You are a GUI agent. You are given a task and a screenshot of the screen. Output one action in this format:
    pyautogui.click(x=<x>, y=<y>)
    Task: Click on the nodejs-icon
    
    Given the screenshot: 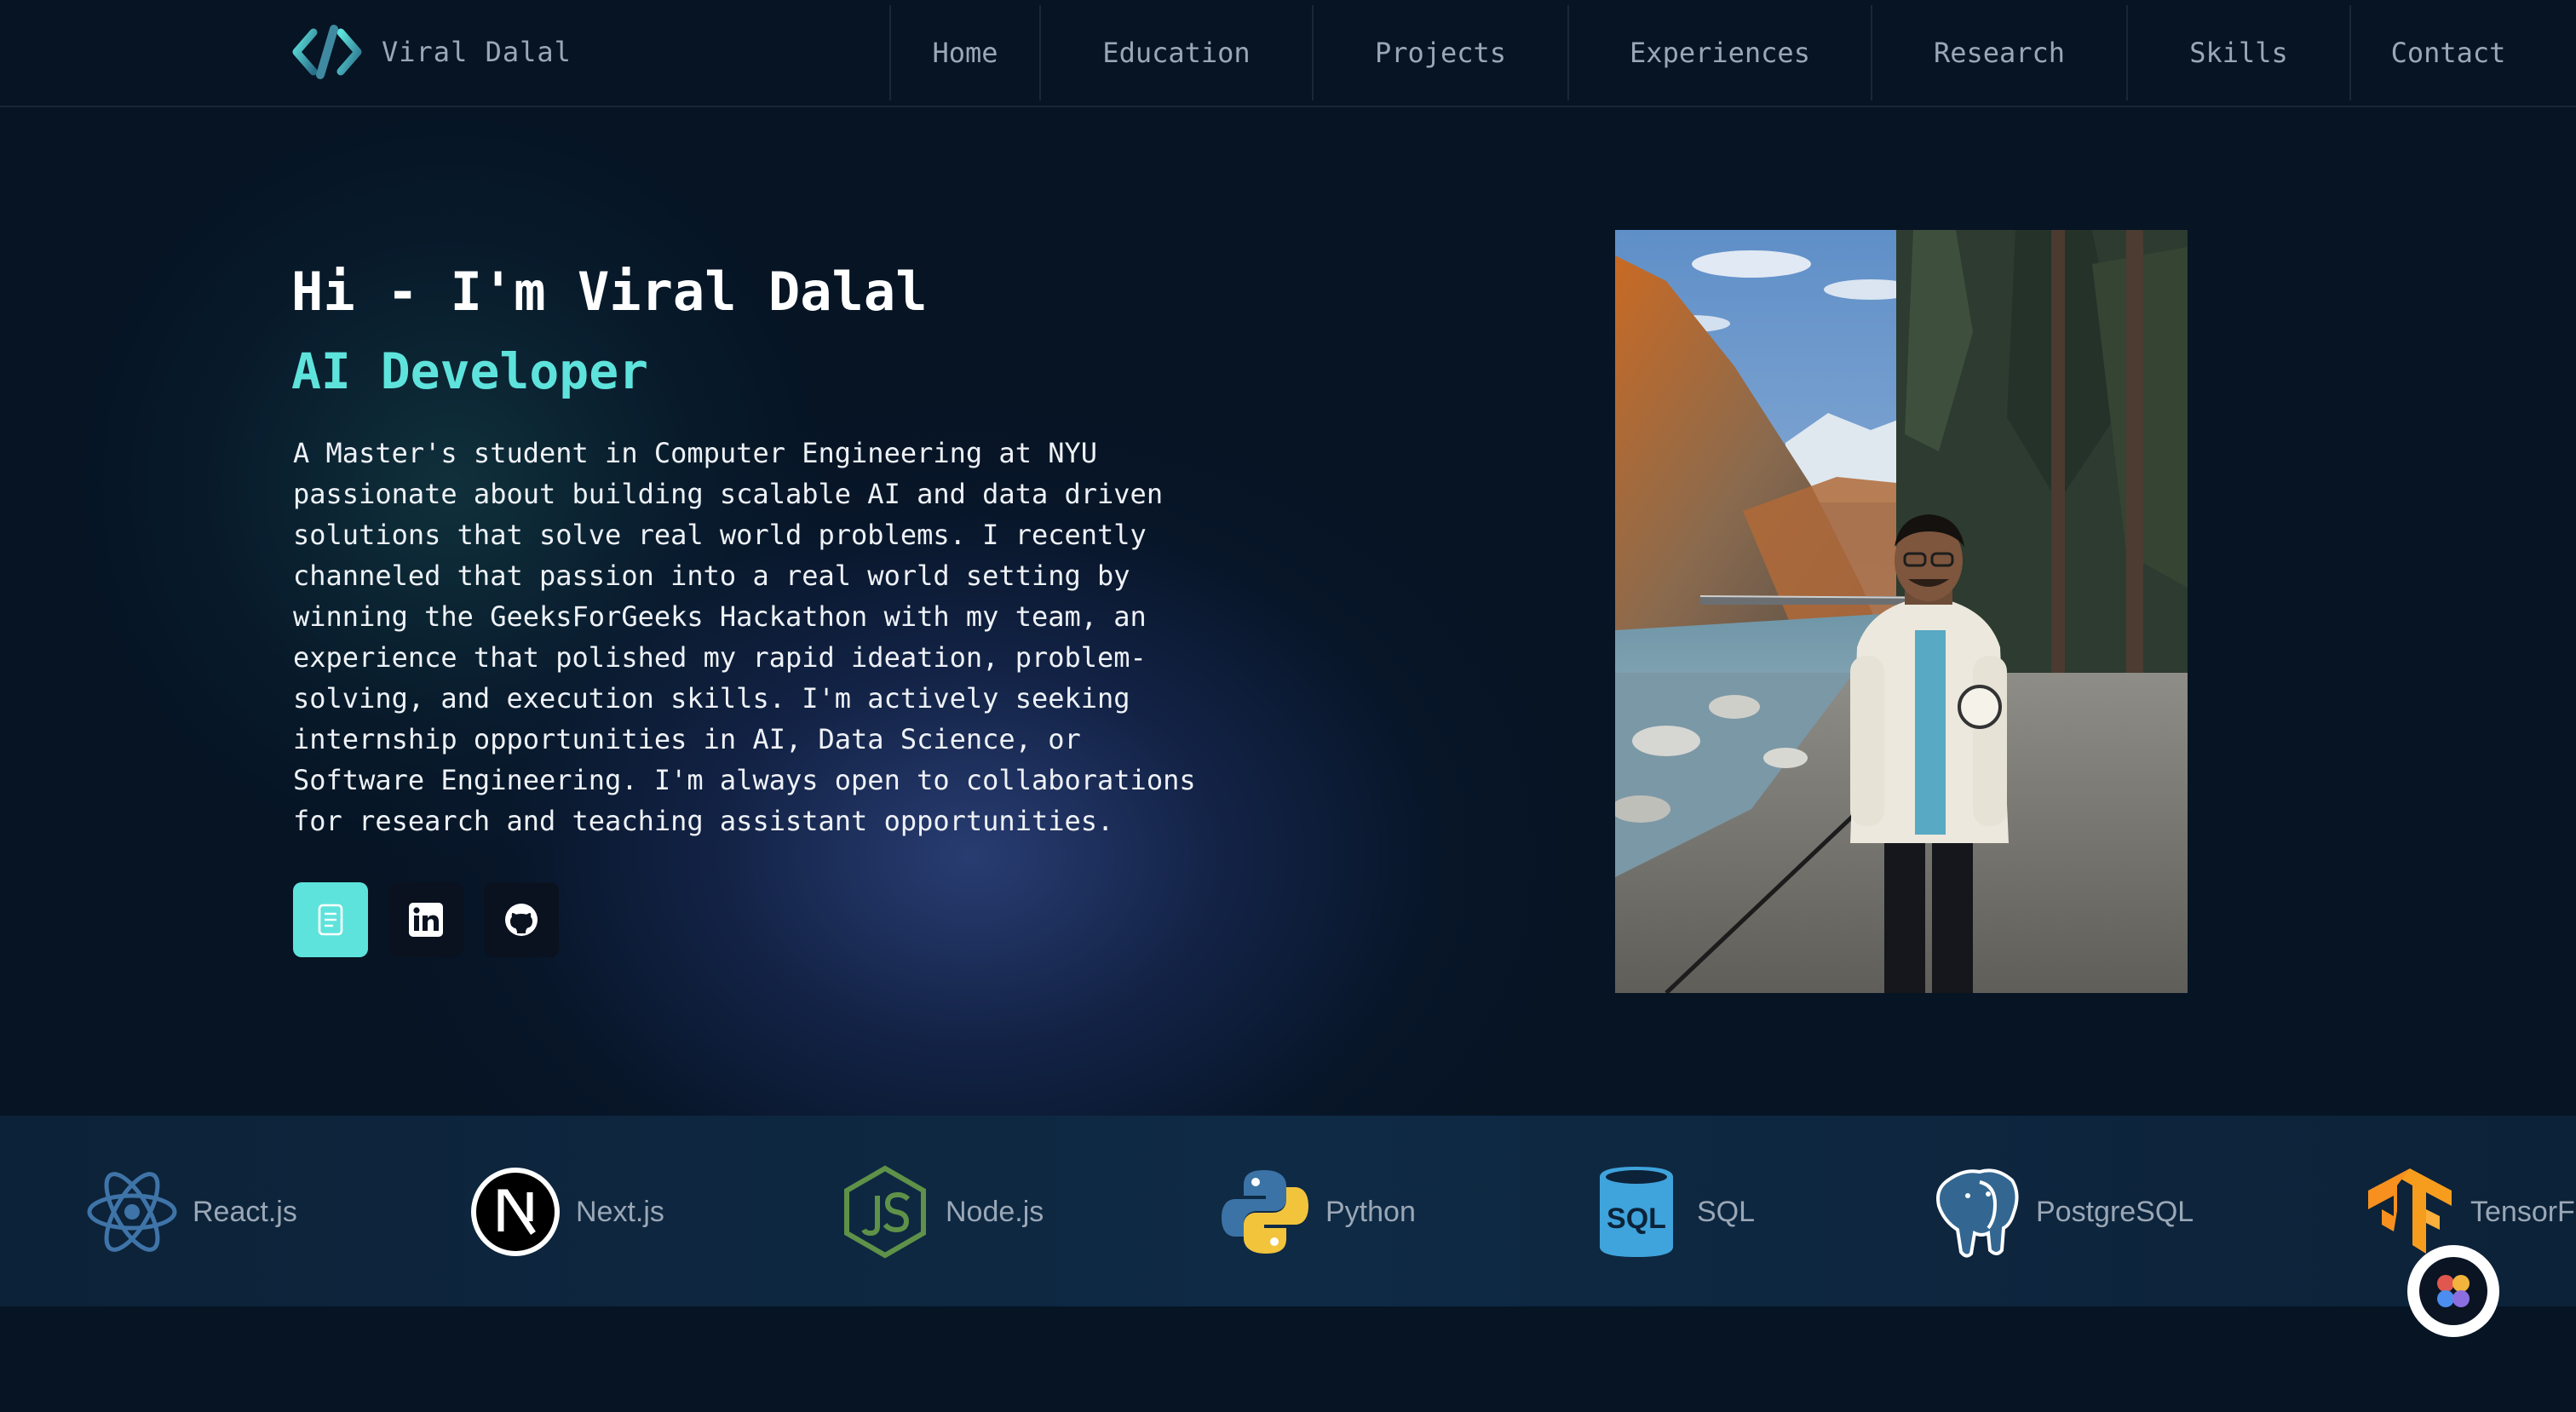 What is the action you would take?
    pyautogui.click(x=885, y=1212)
    